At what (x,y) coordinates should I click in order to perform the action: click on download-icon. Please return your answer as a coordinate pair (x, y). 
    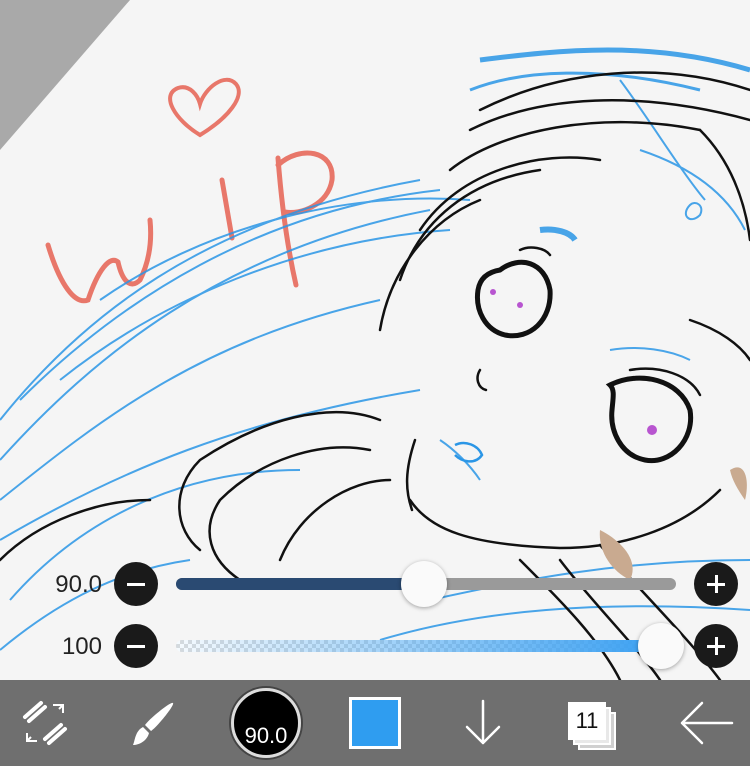
    Looking at the image, I should click on (483, 722).